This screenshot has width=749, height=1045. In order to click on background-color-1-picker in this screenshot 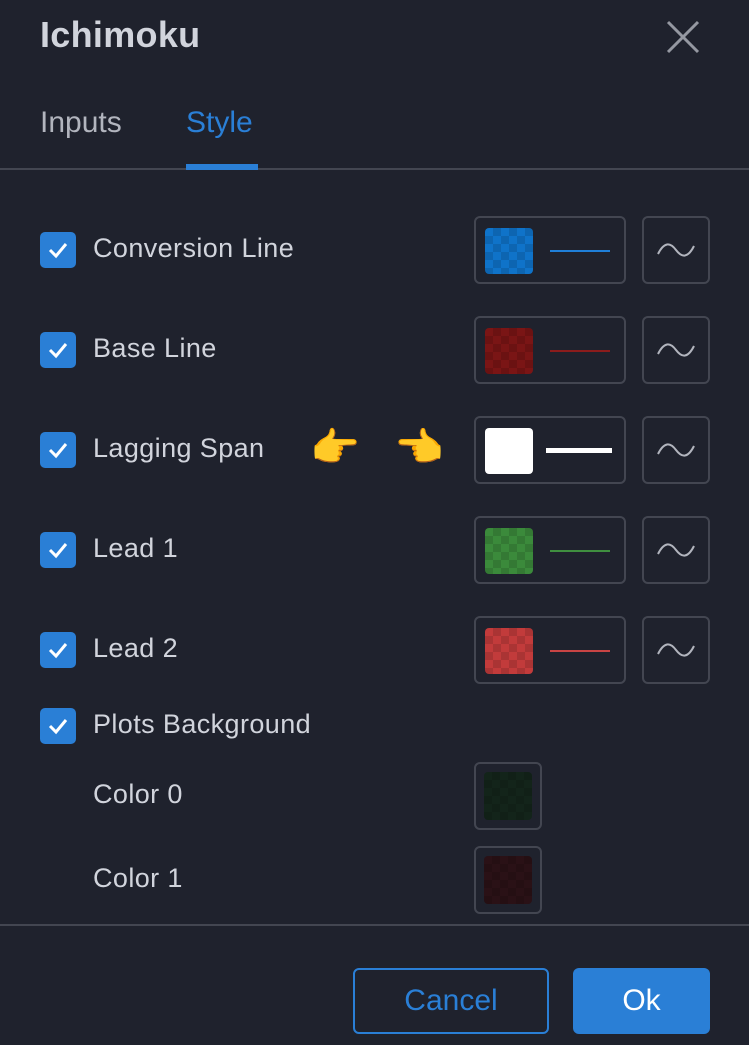, I will do `click(508, 880)`.